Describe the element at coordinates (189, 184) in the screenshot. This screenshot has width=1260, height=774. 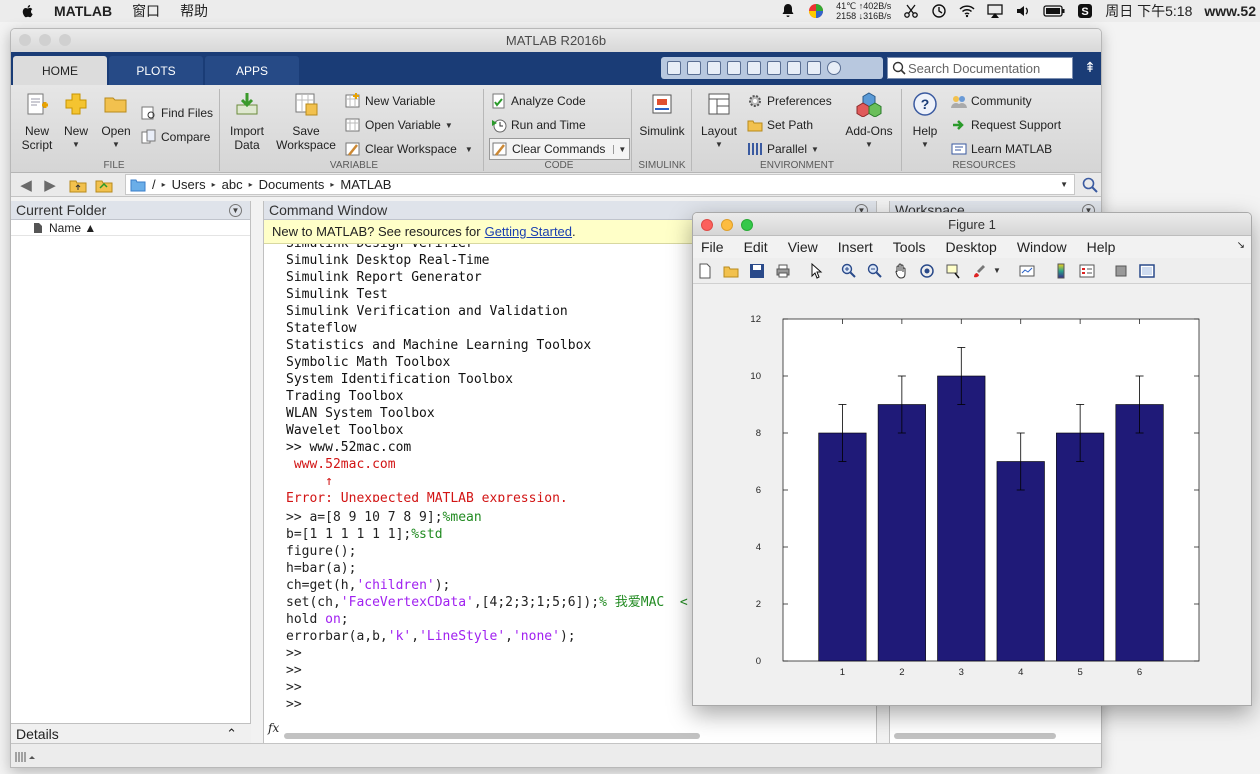
I see `path-users: Users` at that location.